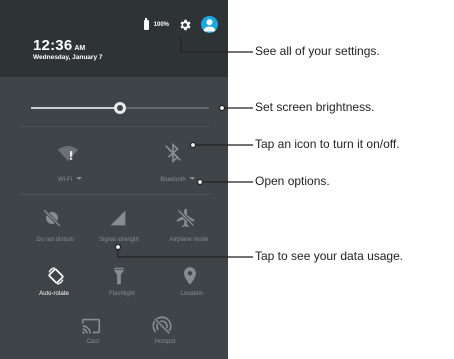 The height and width of the screenshot is (359, 454). I want to click on notification-header: 100% 12:36 AM Wednesday, January 7, so click(114, 38).